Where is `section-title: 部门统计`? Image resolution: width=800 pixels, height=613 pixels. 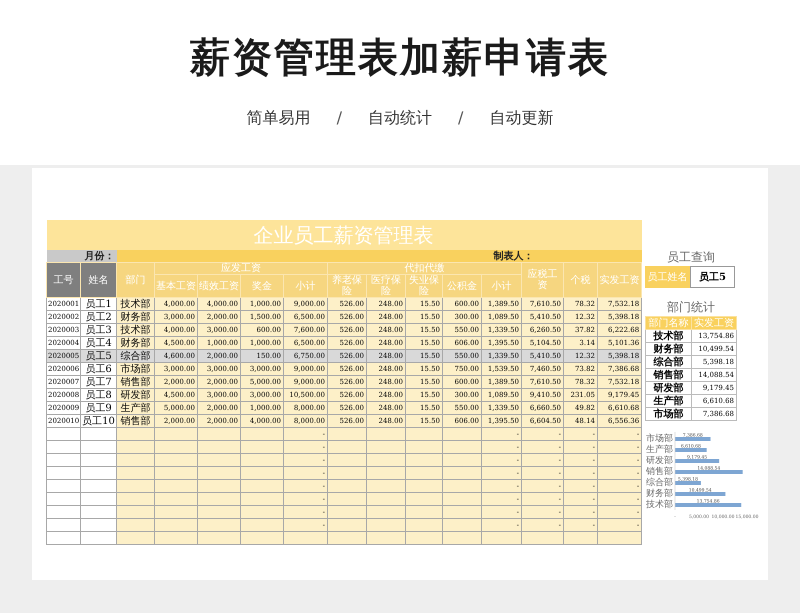
section-title: 部门统计 is located at coordinates (691, 307).